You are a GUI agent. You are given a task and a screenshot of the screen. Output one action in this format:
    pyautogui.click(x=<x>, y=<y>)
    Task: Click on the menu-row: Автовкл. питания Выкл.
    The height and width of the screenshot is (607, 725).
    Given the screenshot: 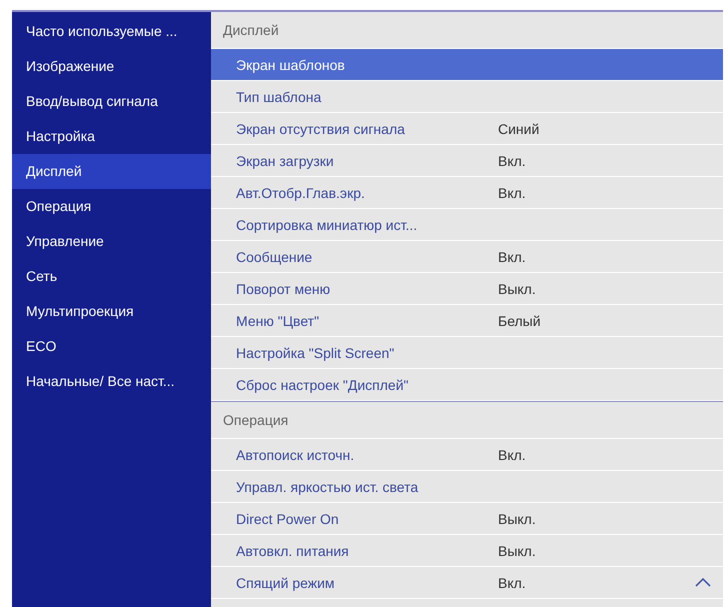 What is the action you would take?
    pyautogui.click(x=467, y=551)
    